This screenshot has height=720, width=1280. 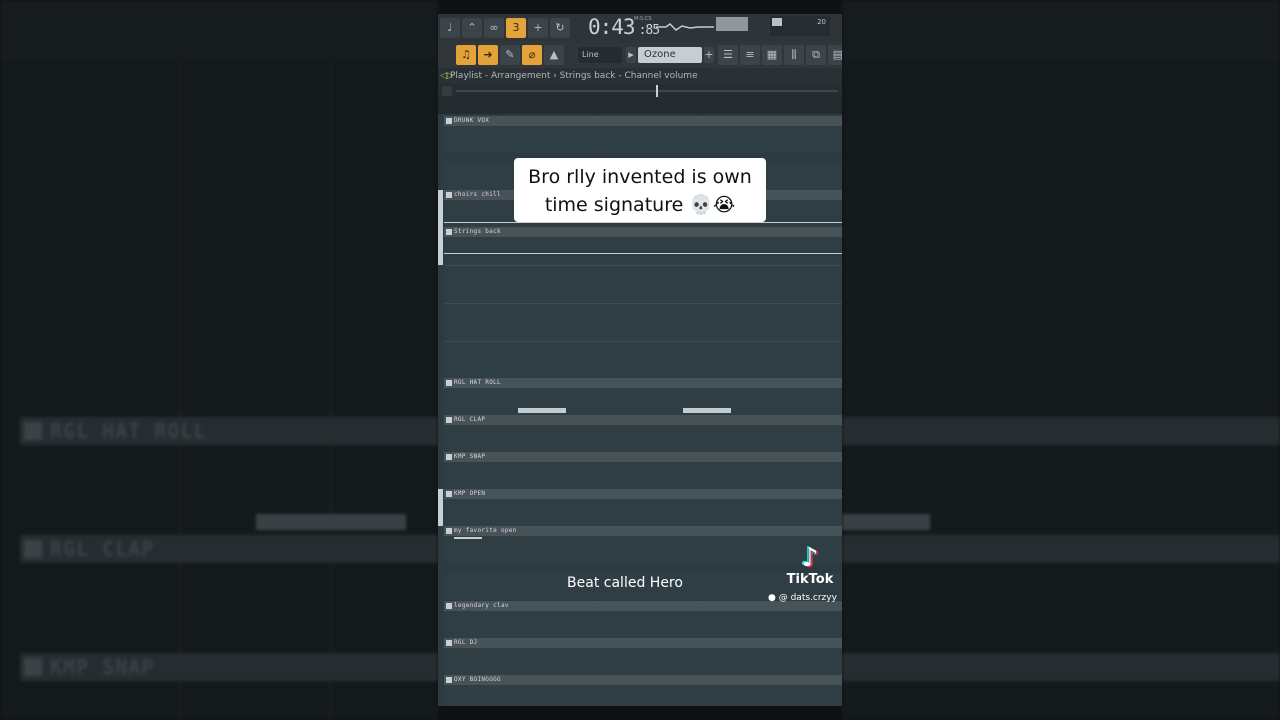 I want to click on channel-rack-icon: ▦, so click(x=772, y=55).